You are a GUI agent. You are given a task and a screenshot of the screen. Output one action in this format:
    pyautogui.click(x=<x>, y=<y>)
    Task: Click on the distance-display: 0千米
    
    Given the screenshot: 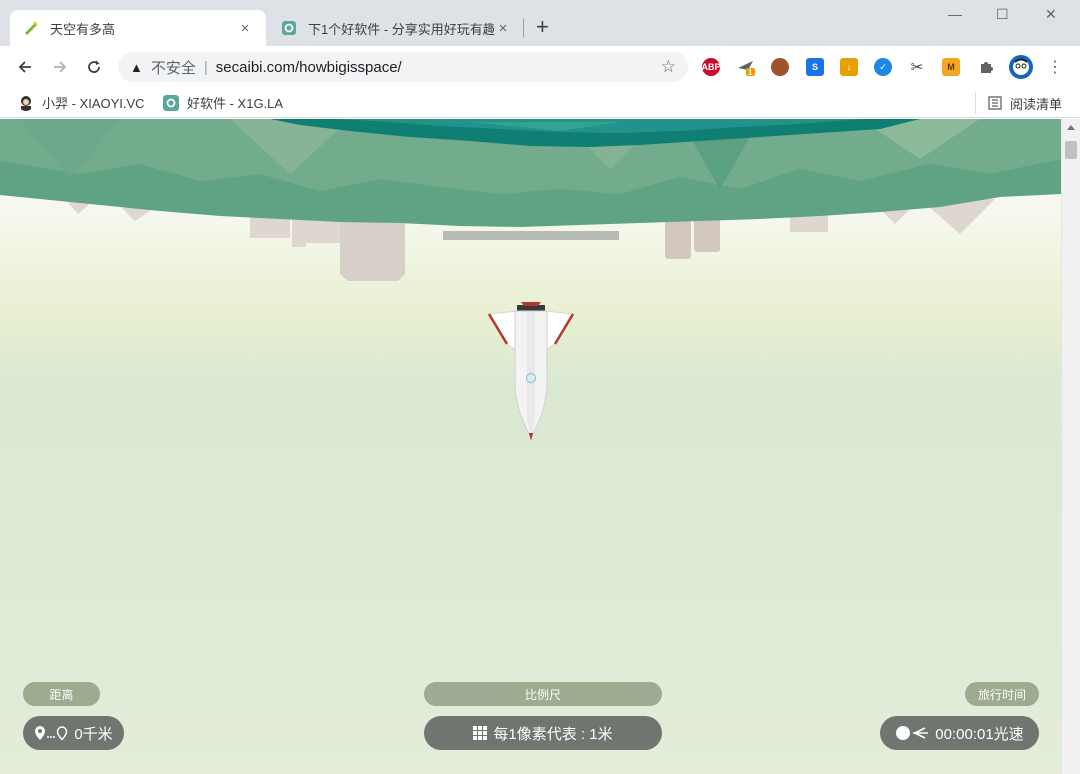 What is the action you would take?
    pyautogui.click(x=73, y=733)
    